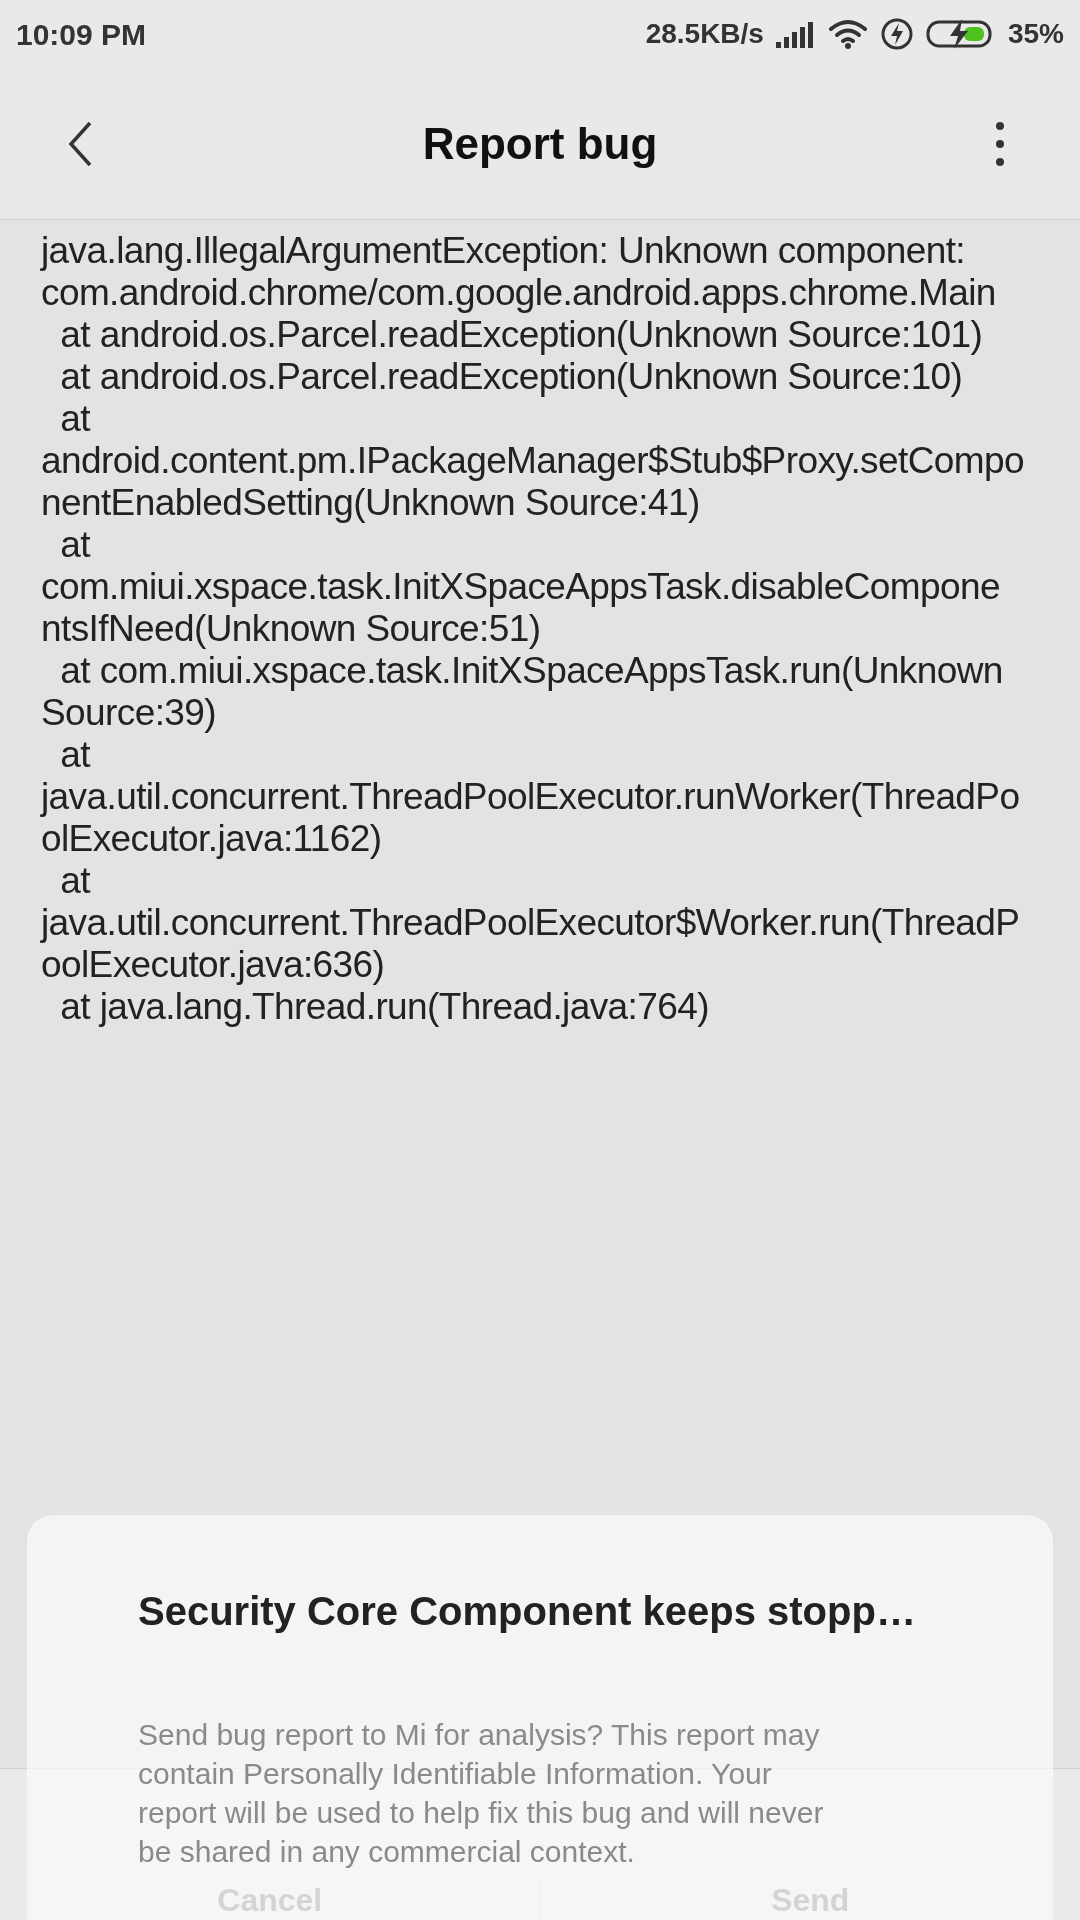 Image resolution: width=1080 pixels, height=1920 pixels. Describe the element at coordinates (540, 143) in the screenshot. I see `page-title: Report bug` at that location.